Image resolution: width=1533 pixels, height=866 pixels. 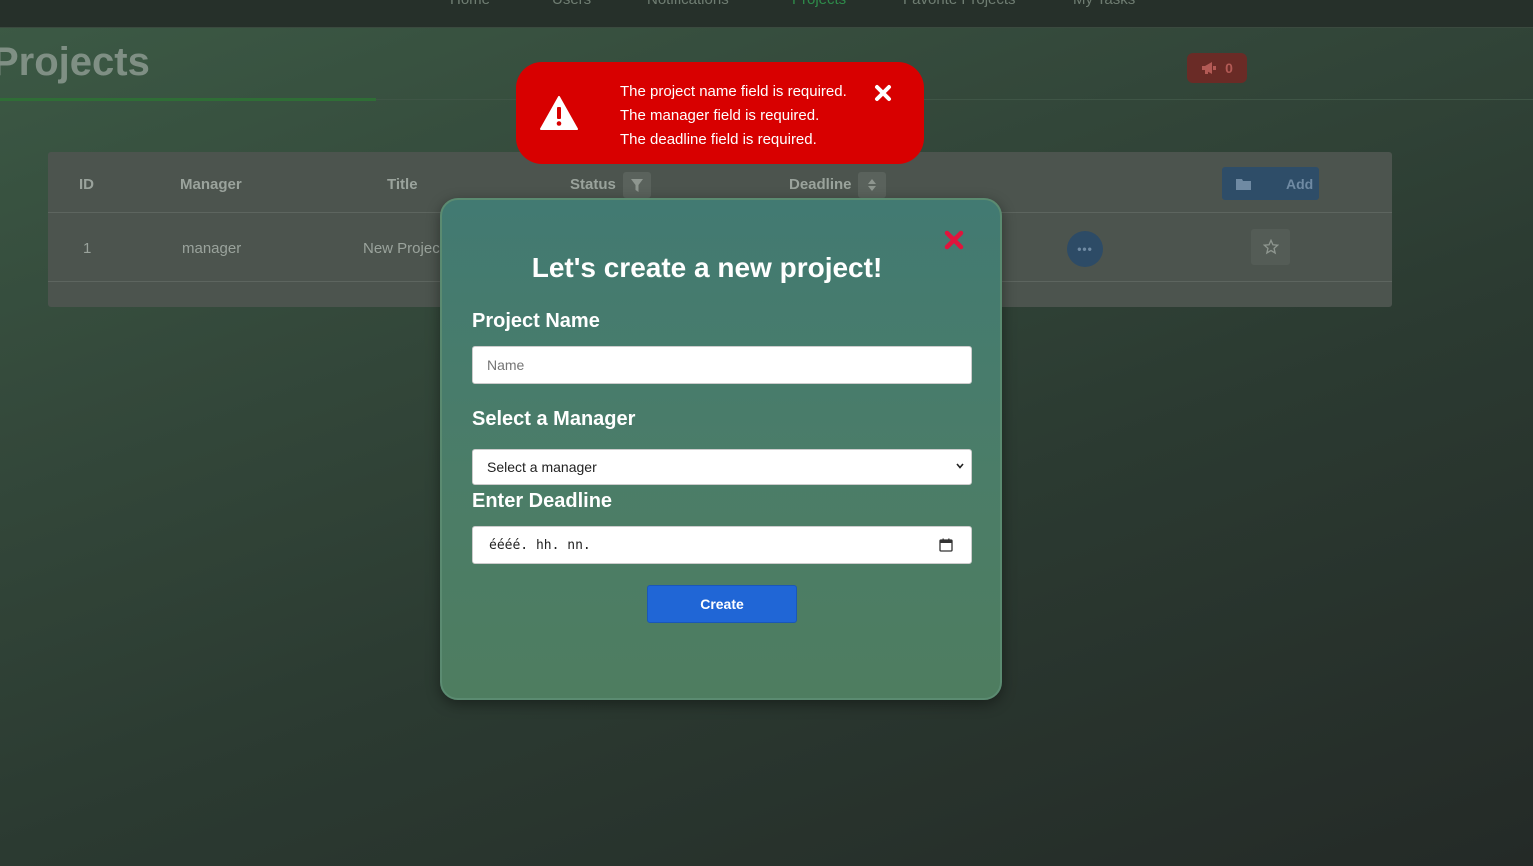 I want to click on project-name-input, so click(x=722, y=365).